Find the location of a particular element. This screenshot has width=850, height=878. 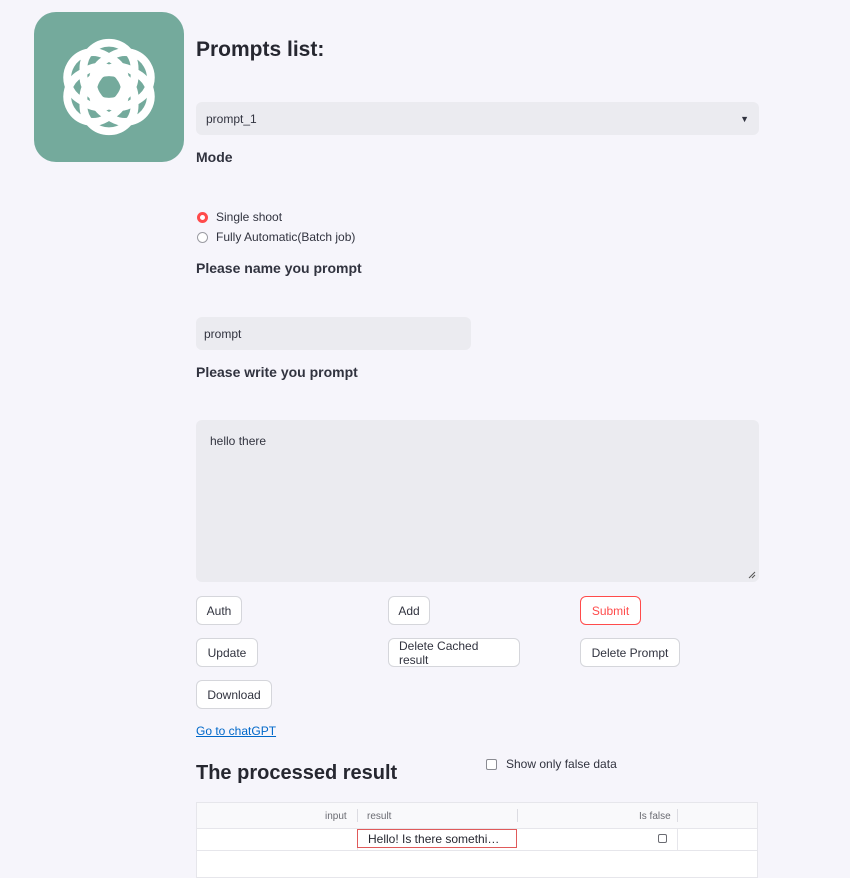

cell-divider is located at coordinates (677, 839).